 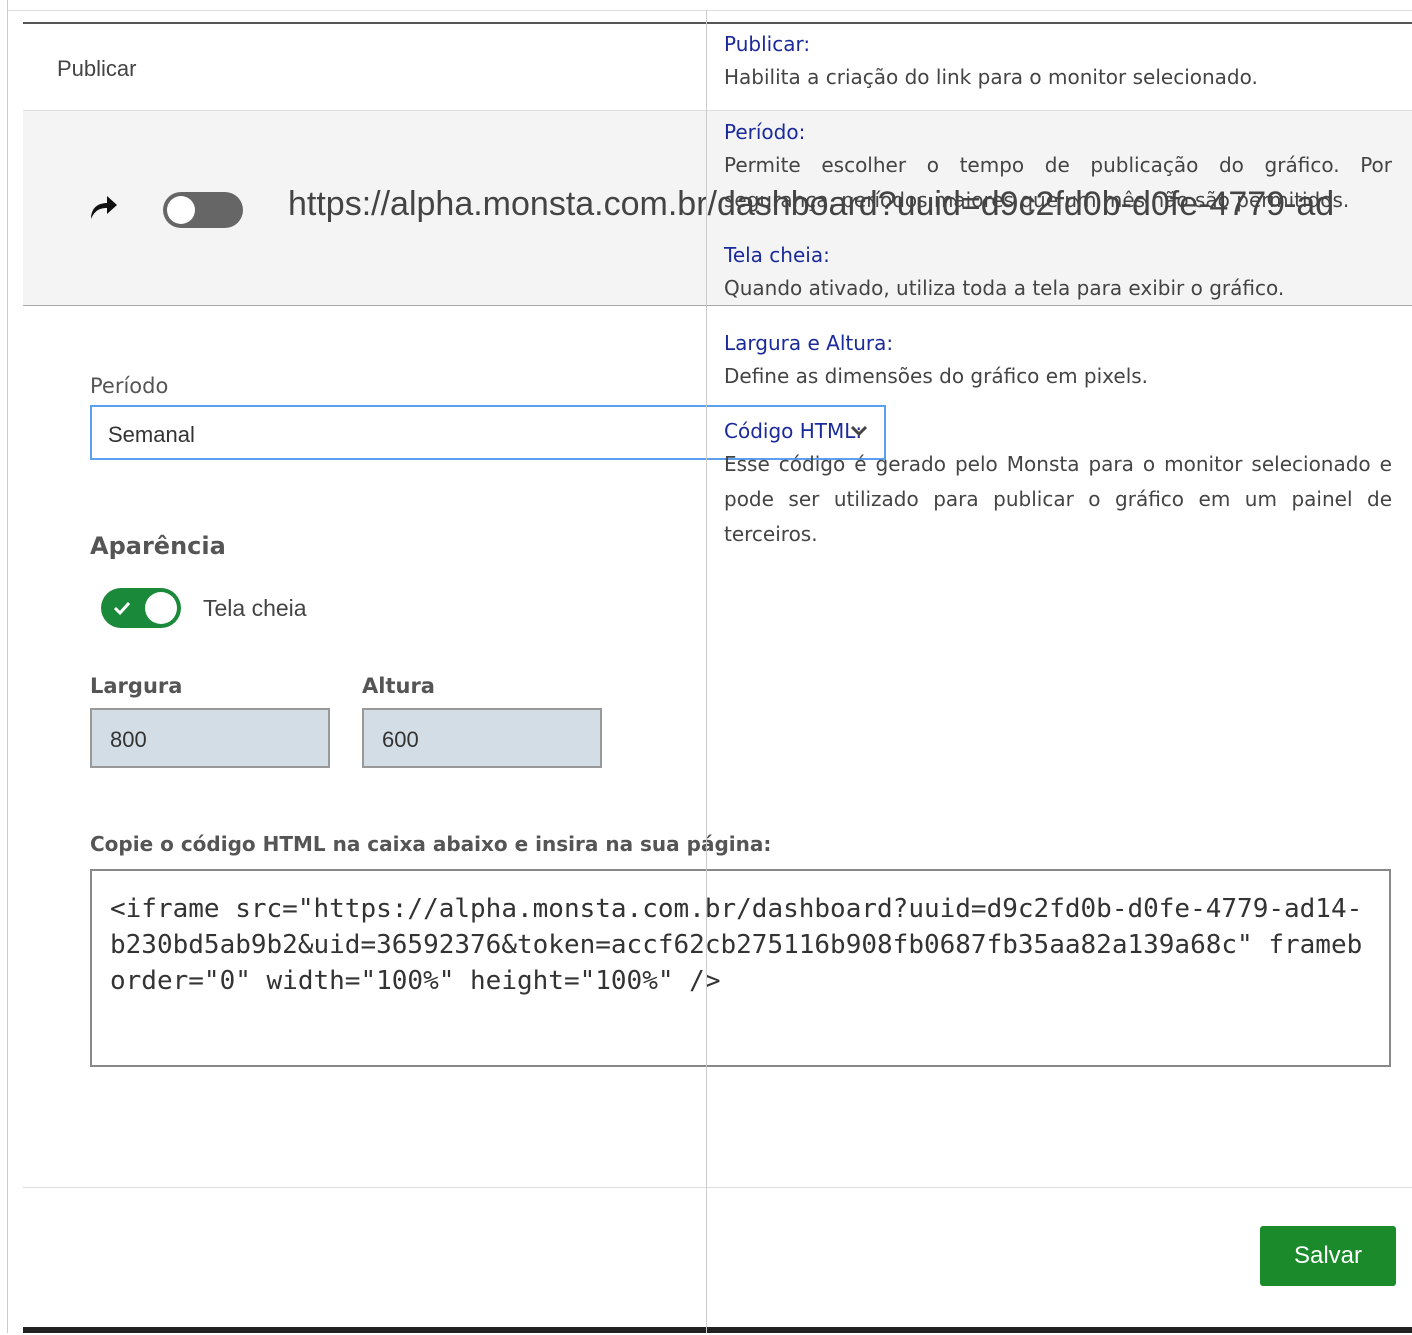 I want to click on altura-value: 600, so click(x=400, y=739).